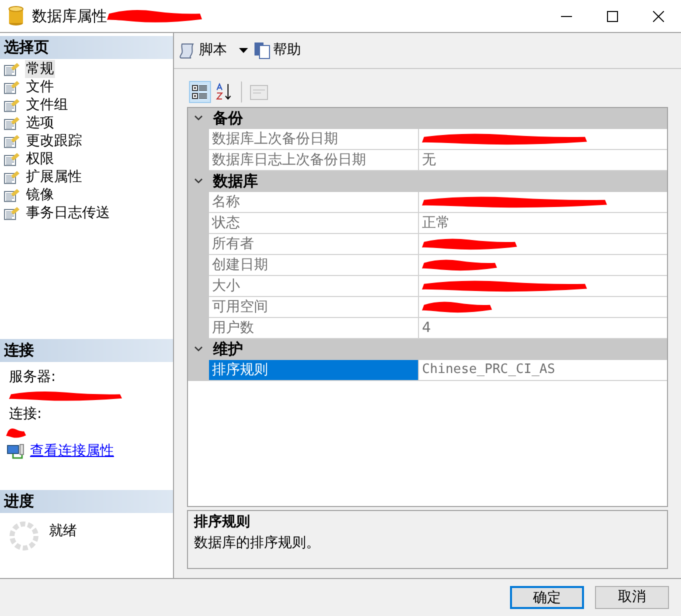 This screenshot has height=616, width=681. Describe the element at coordinates (40, 123) in the screenshot. I see `page-label: 选项` at that location.